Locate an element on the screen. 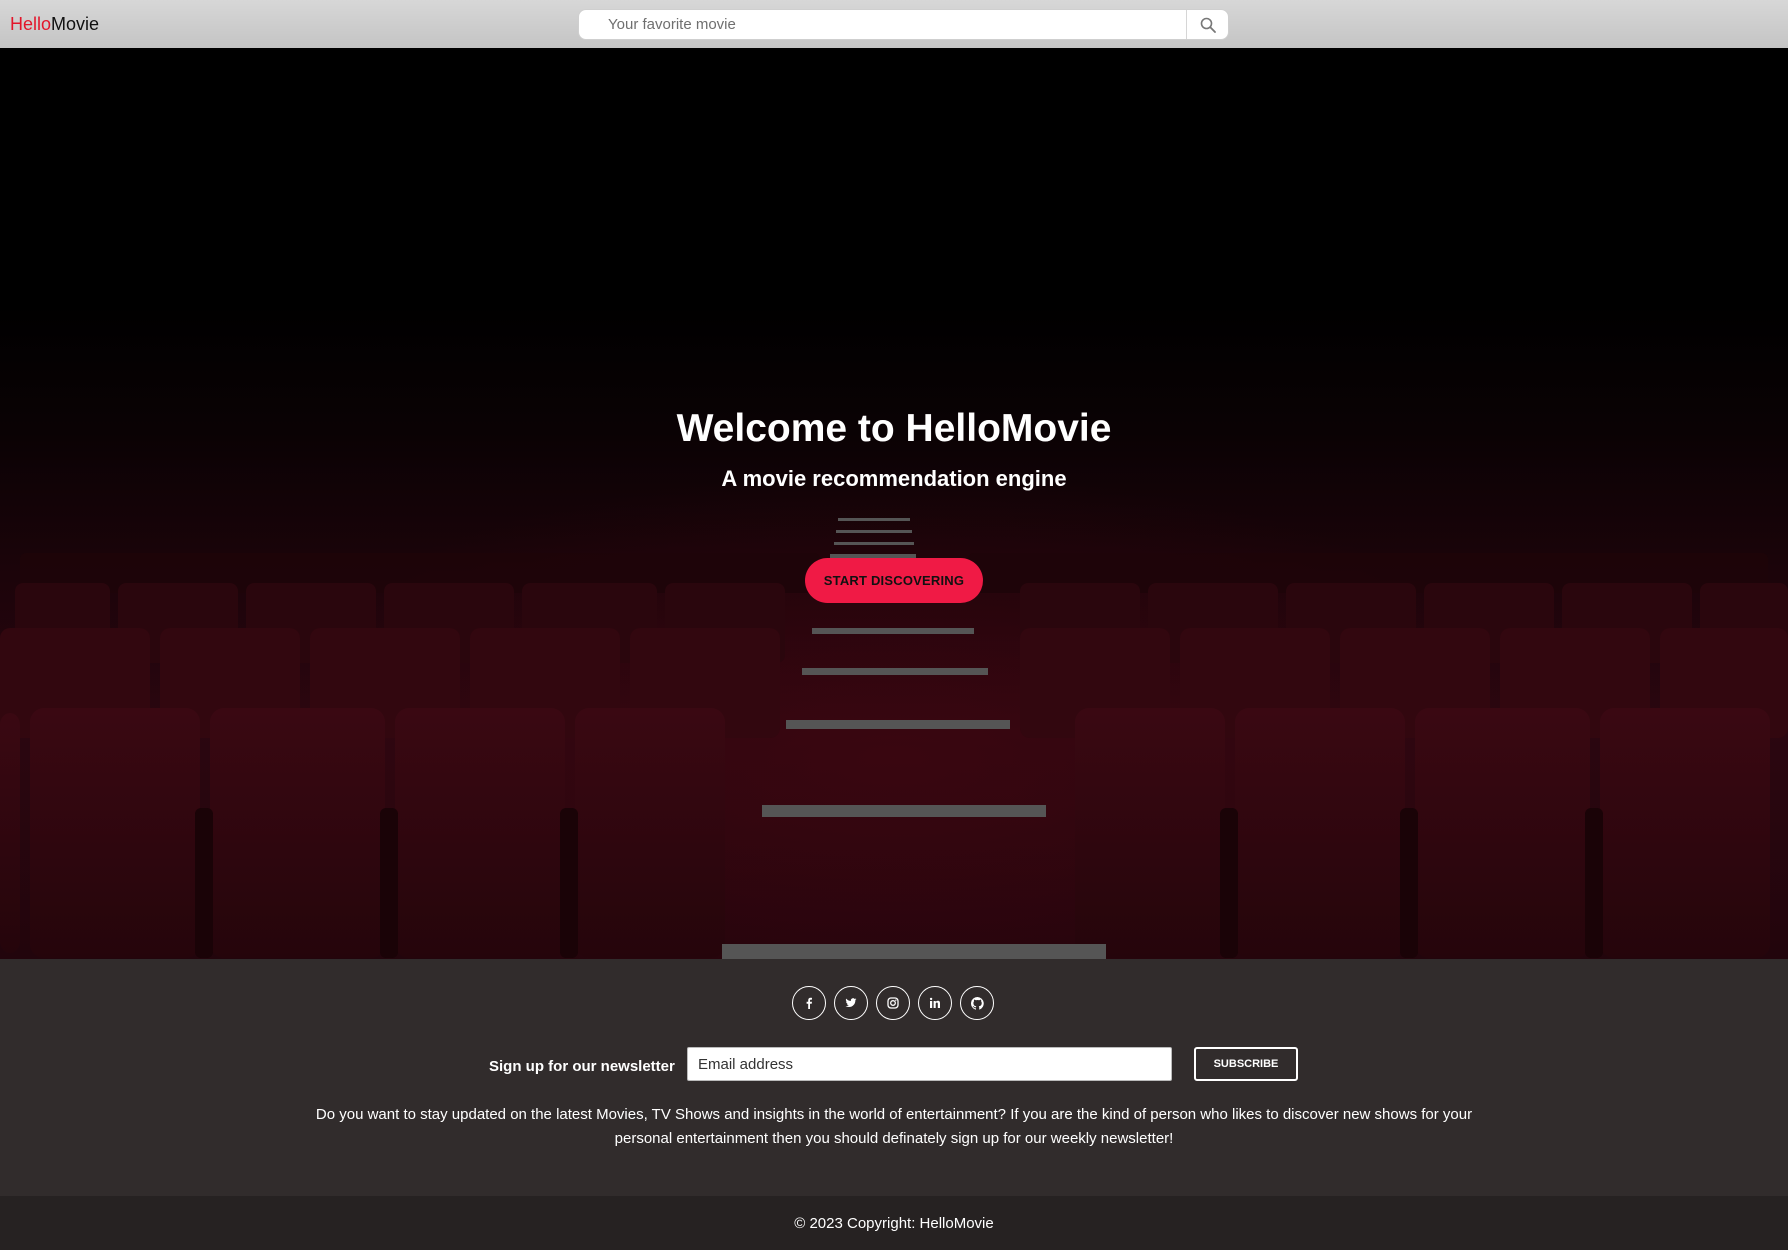 This screenshot has width=1788, height=1250. brand-part-movie: Movie is located at coordinates (75, 24).